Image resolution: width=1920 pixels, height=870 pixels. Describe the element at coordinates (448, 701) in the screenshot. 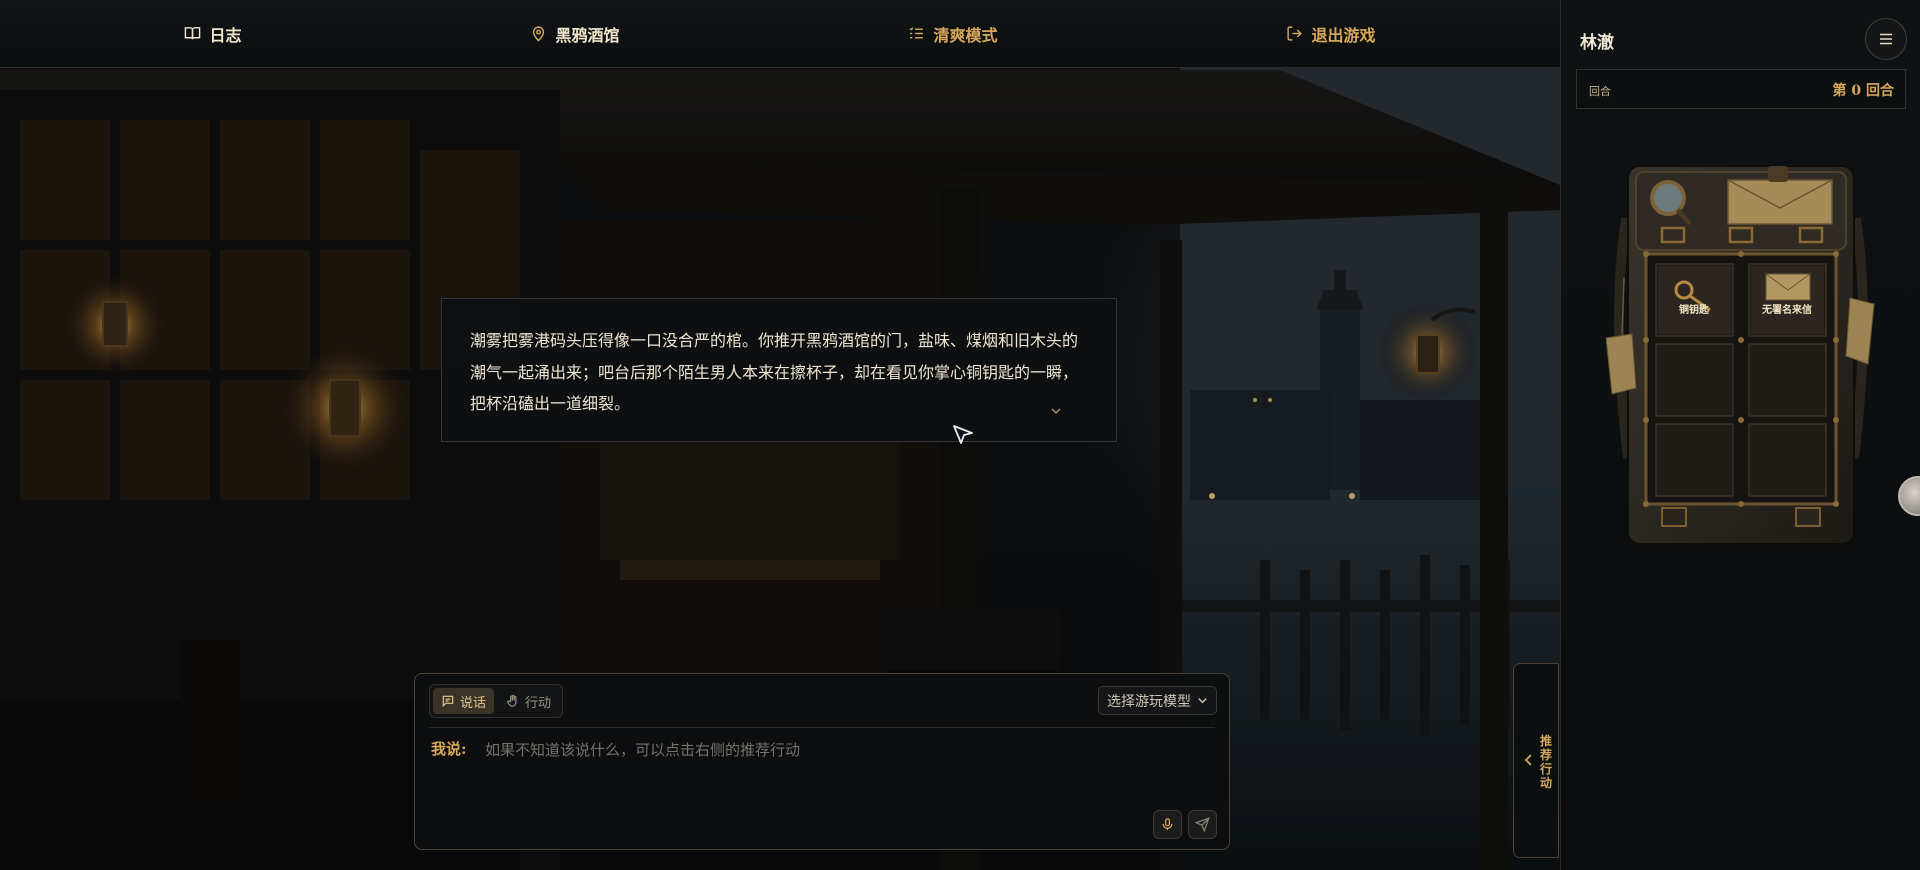

I see `message-icon` at that location.